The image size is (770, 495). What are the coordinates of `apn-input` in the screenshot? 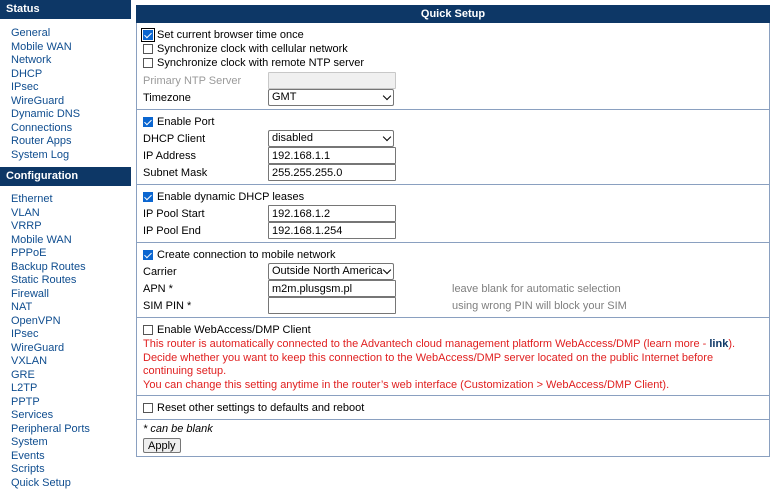 It's located at (332, 288).